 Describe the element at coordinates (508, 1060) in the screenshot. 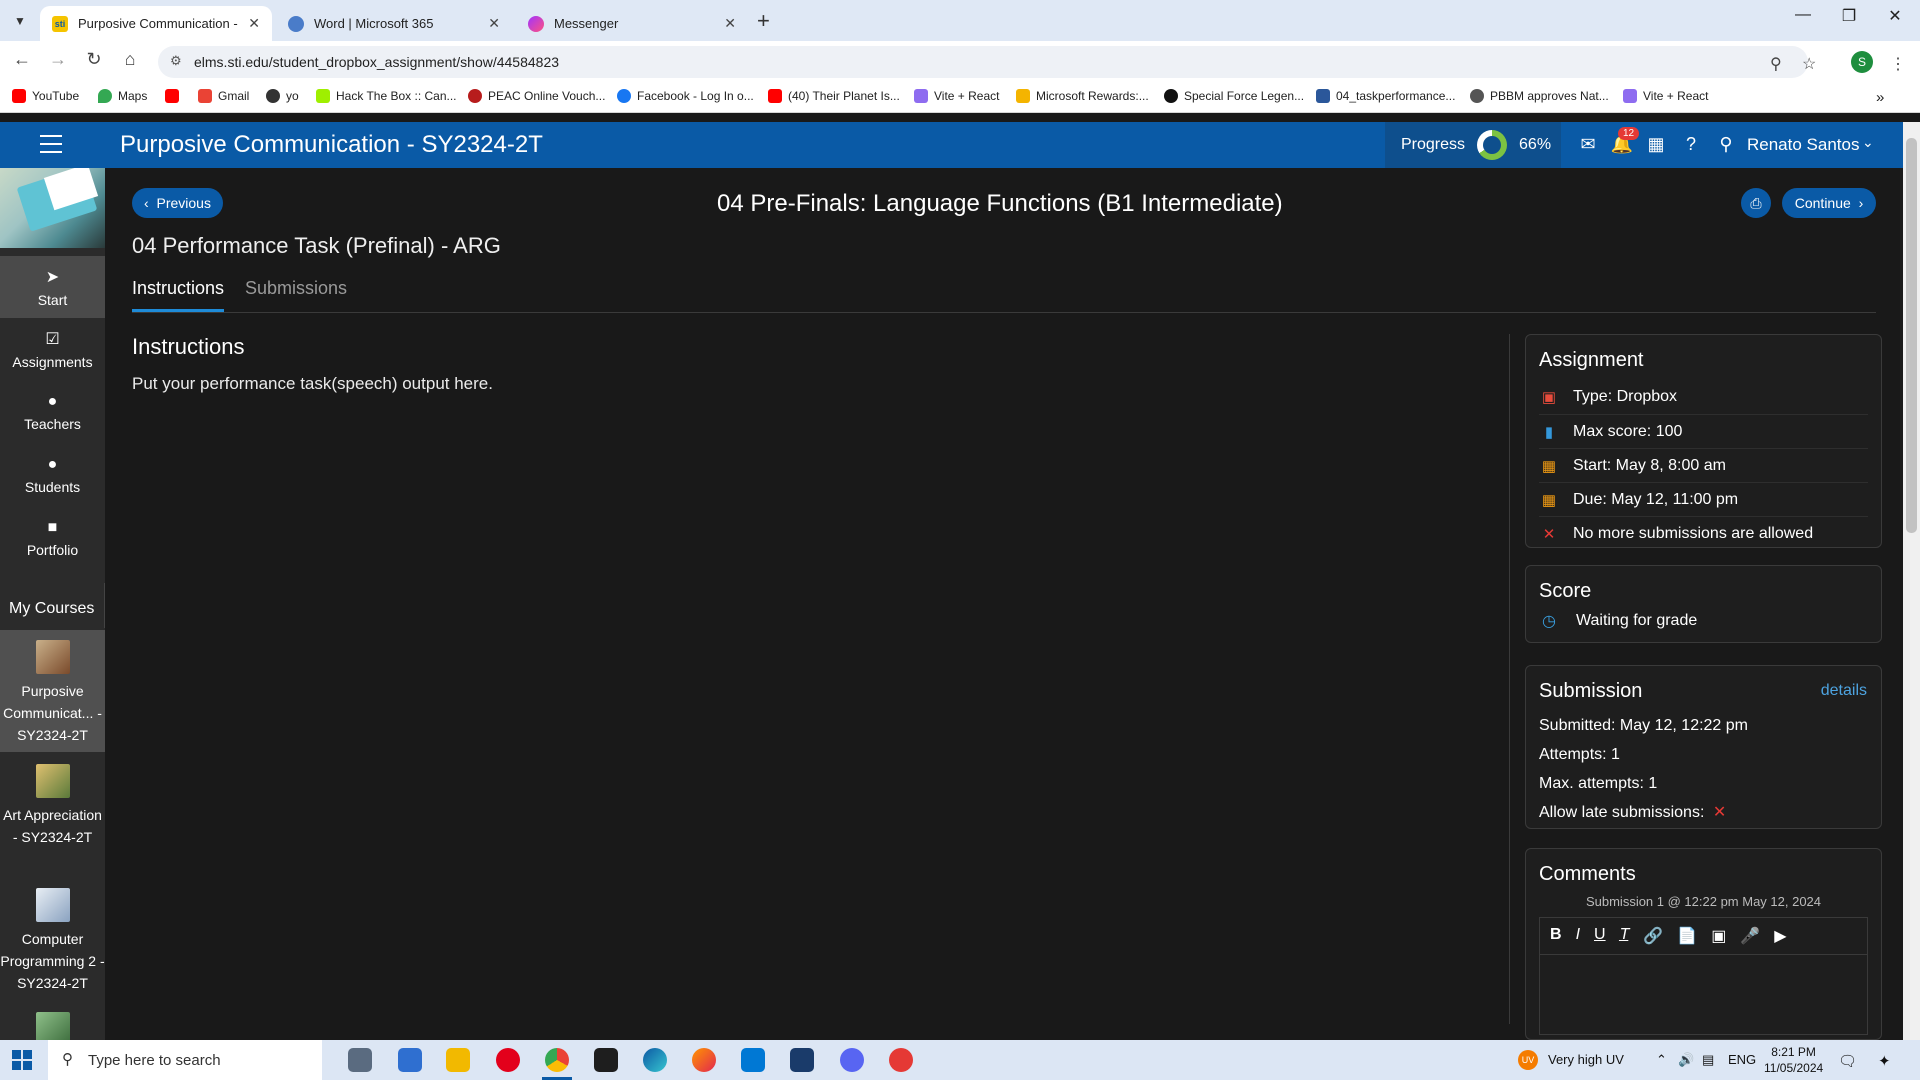

I see `opera-icon` at that location.